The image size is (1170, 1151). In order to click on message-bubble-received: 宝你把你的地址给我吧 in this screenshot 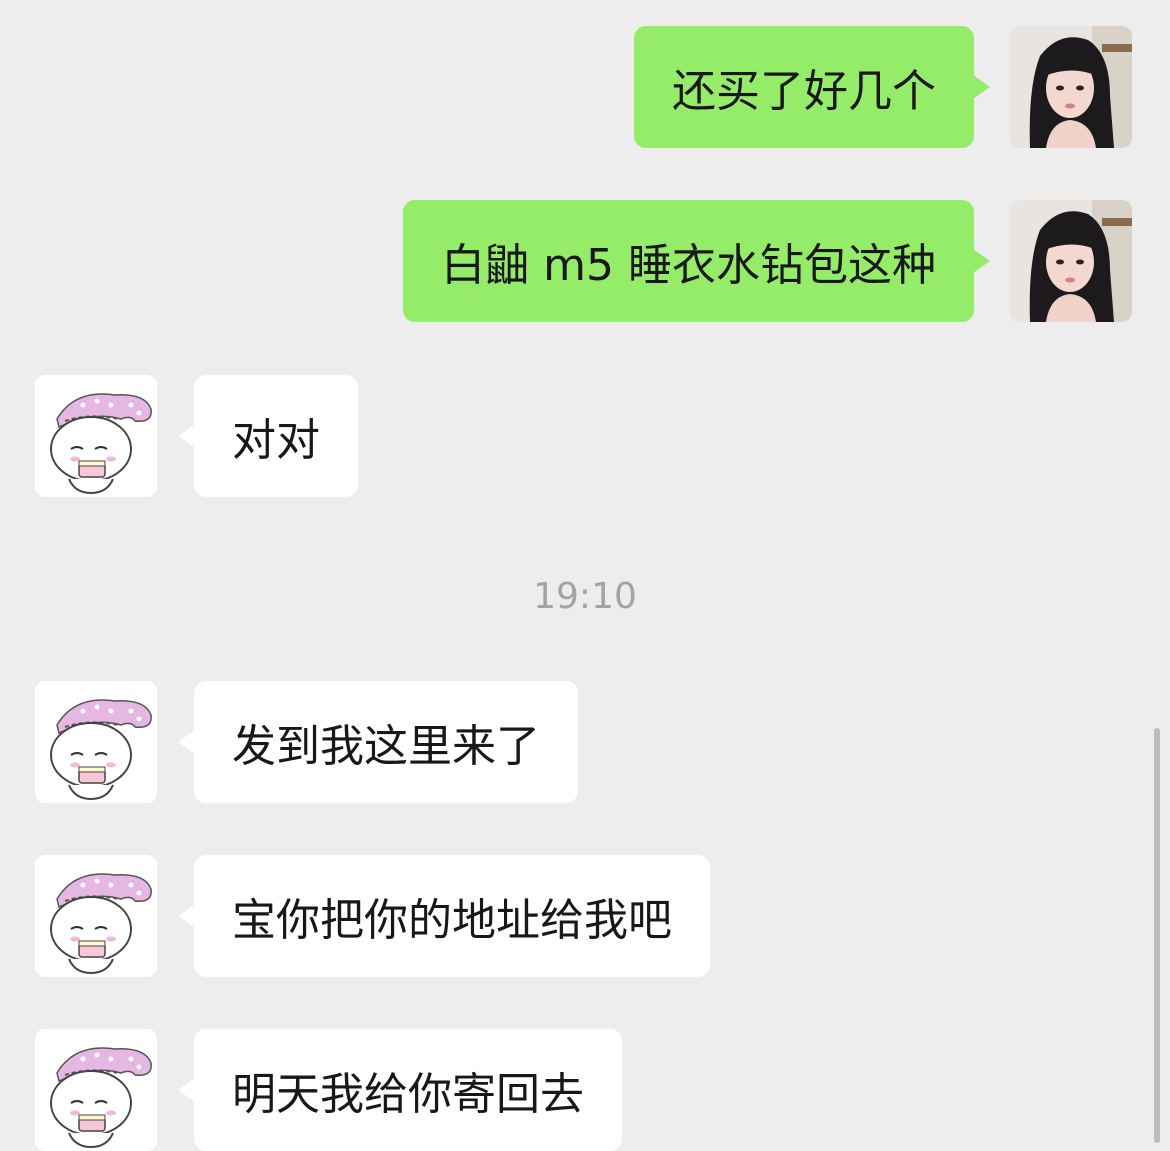, I will do `click(444, 916)`.